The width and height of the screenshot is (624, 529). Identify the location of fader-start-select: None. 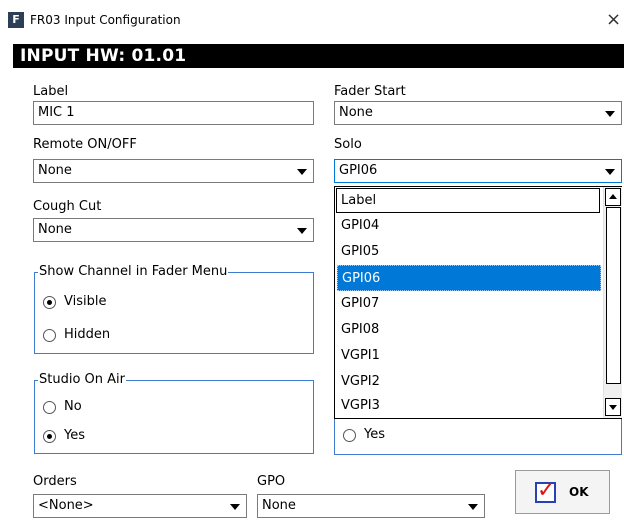
(478, 113).